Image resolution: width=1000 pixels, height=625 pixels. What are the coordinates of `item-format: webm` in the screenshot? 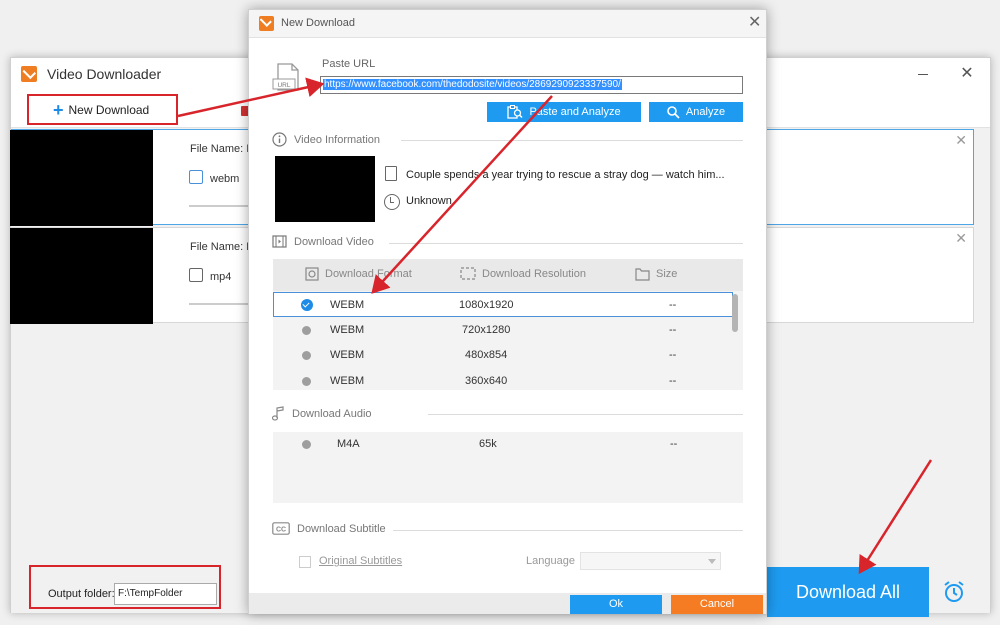 It's located at (225, 179).